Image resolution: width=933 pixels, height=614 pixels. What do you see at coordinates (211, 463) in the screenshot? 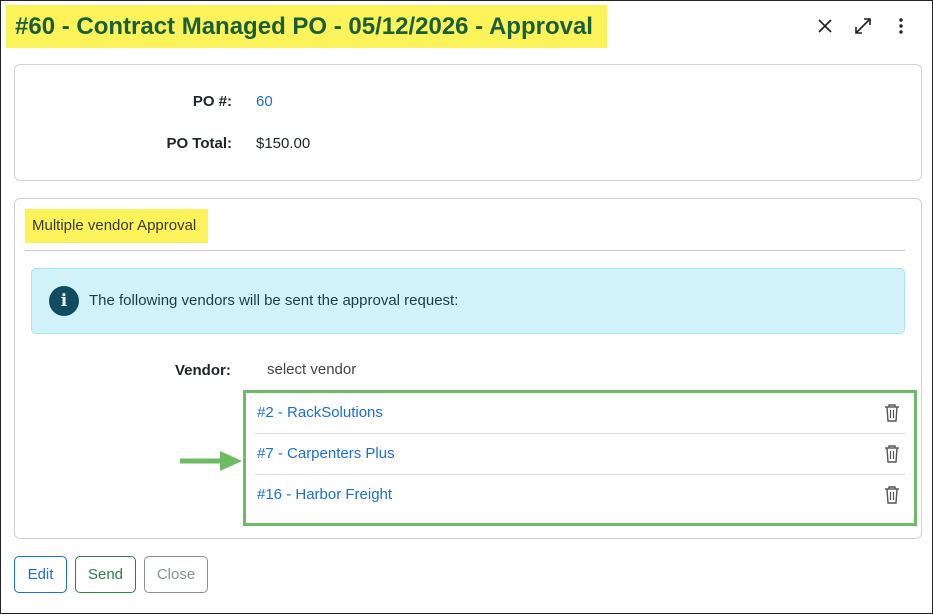
I see `arrow-right-icon` at bounding box center [211, 463].